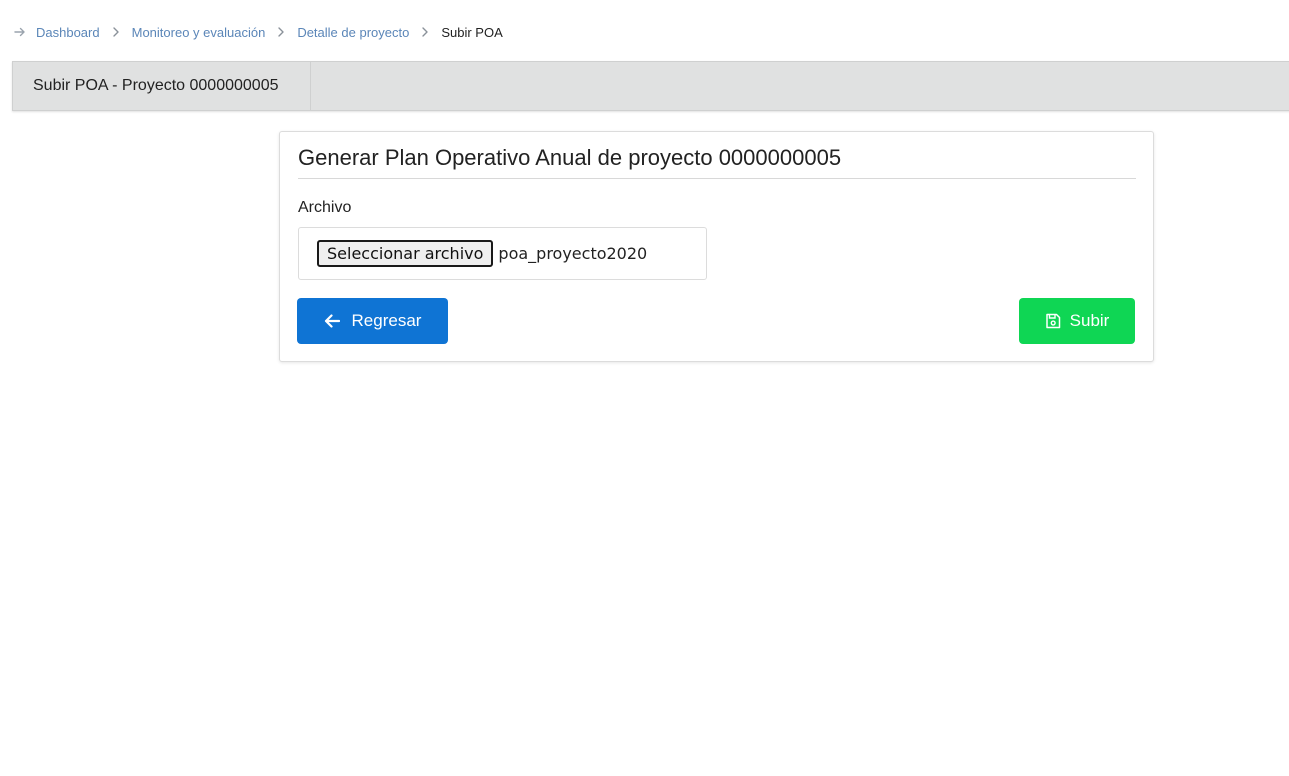  I want to click on tab-subir-poa: Subir POA - Proyecto 0000000005, so click(162, 86).